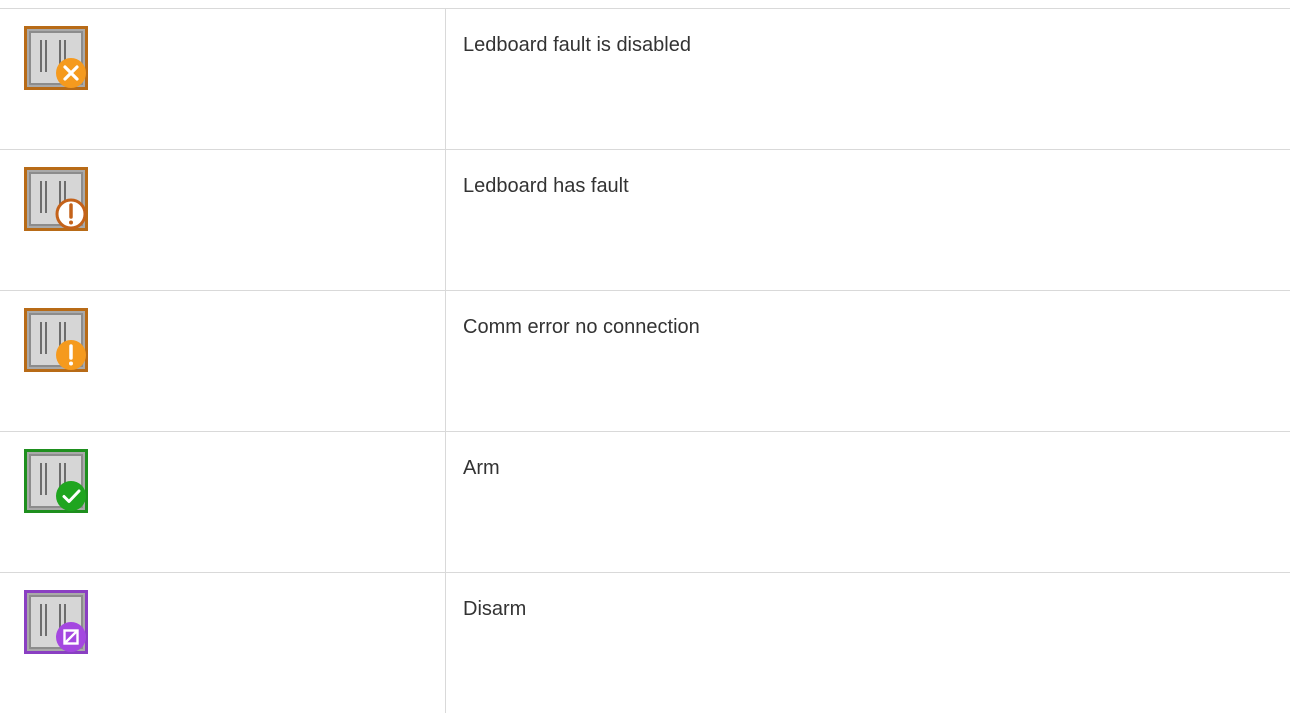 The width and height of the screenshot is (1290, 713). What do you see at coordinates (546, 186) in the screenshot?
I see `status-description: Ledboard has fault` at bounding box center [546, 186].